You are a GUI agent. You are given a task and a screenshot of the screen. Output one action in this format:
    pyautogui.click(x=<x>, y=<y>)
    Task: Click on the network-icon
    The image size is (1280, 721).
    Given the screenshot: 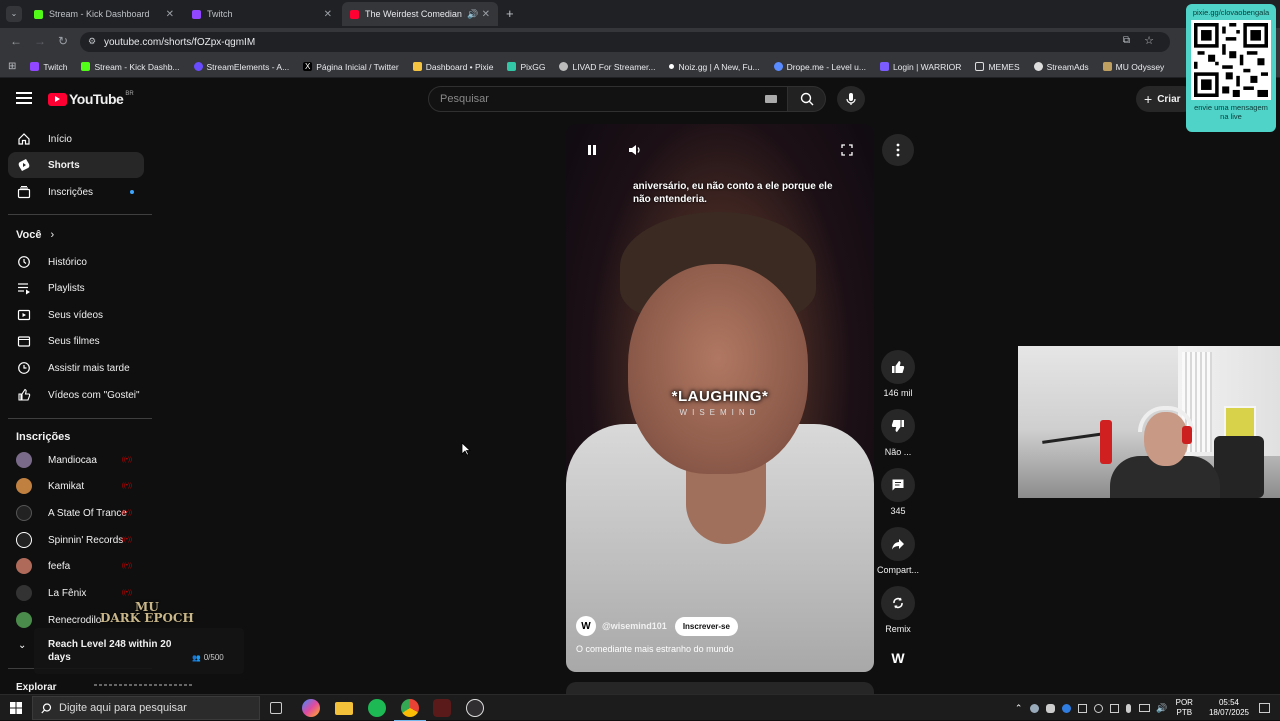 What is the action you would take?
    pyautogui.click(x=1145, y=708)
    